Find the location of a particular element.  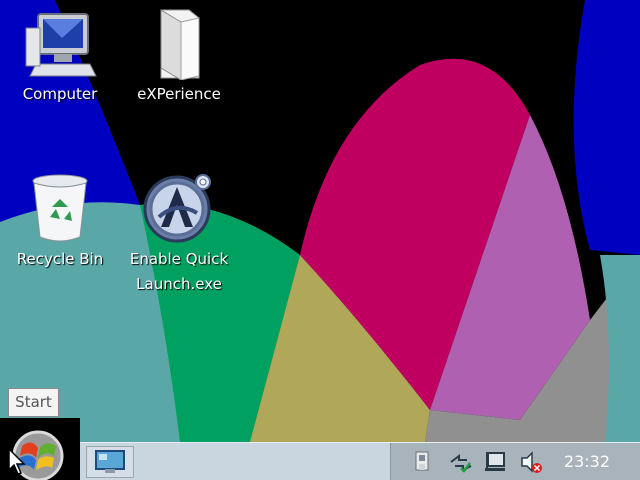

folder-icon is located at coordinates (179, 45).